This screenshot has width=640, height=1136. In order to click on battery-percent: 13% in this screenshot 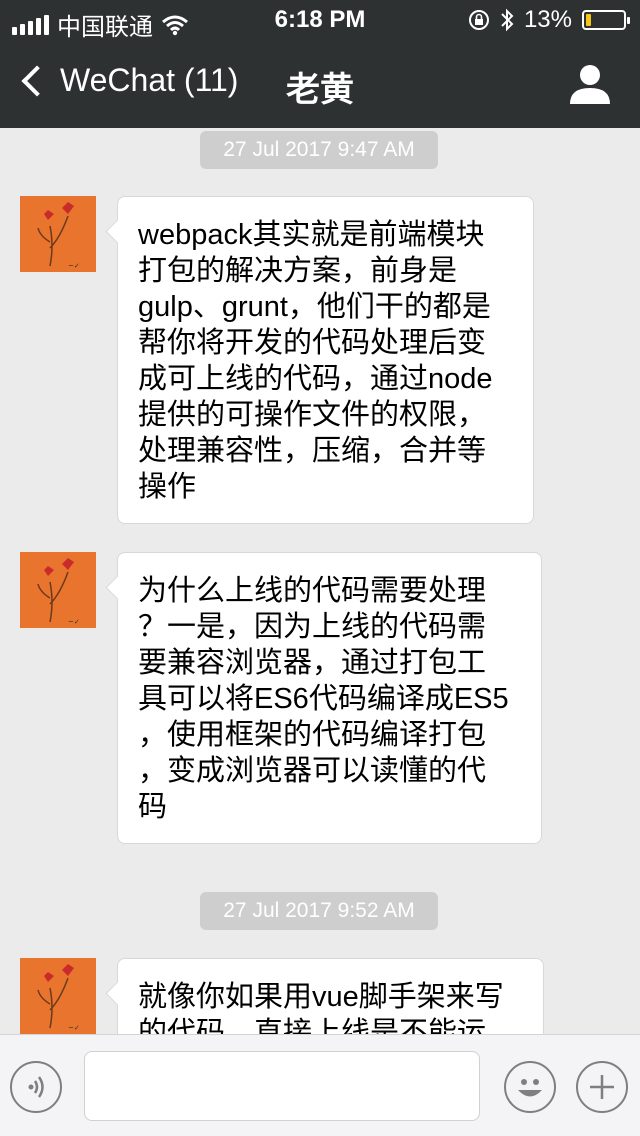, I will do `click(547, 19)`.